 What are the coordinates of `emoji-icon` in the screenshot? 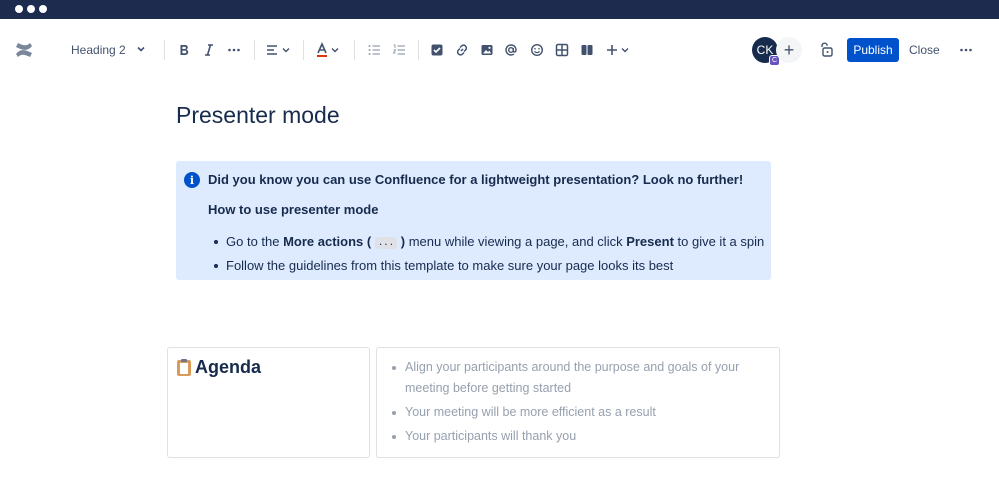 It's located at (537, 50).